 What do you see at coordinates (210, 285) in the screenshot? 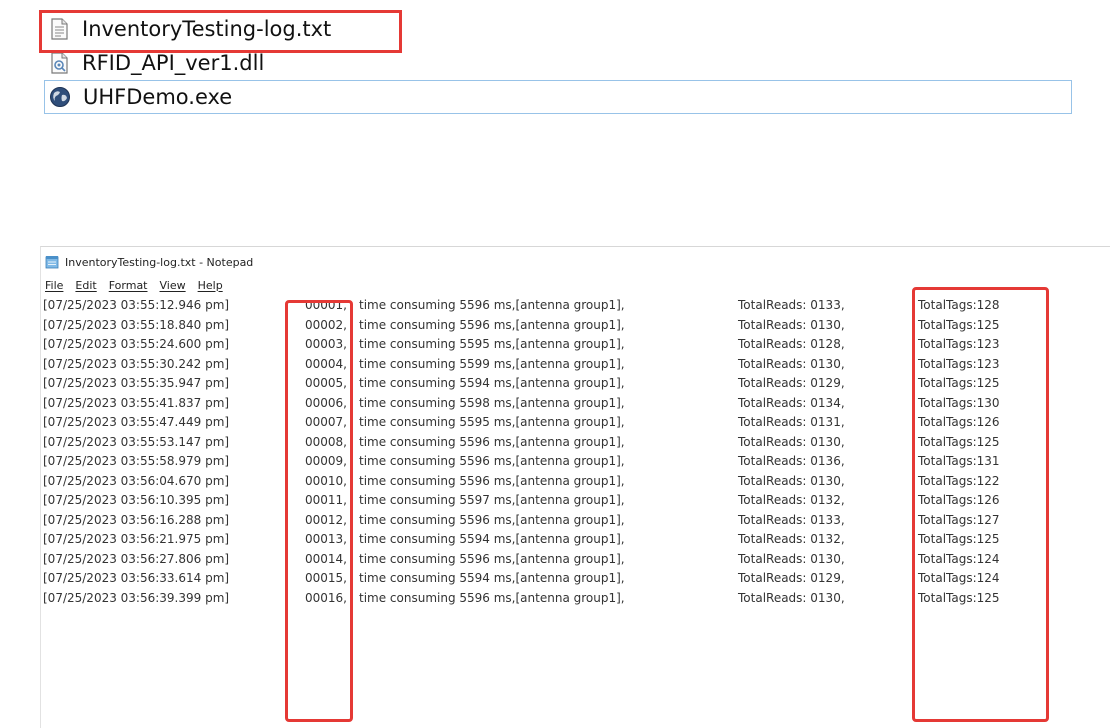
I see `menu-help: Help` at bounding box center [210, 285].